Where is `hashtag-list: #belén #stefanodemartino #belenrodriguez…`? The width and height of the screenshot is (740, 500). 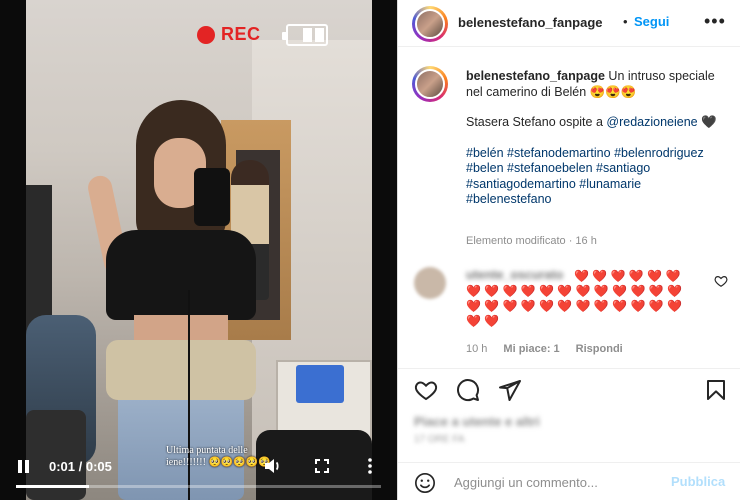
hashtag-list: #belén #stefanodemartino #belenrodriguez… is located at coordinates (597, 177).